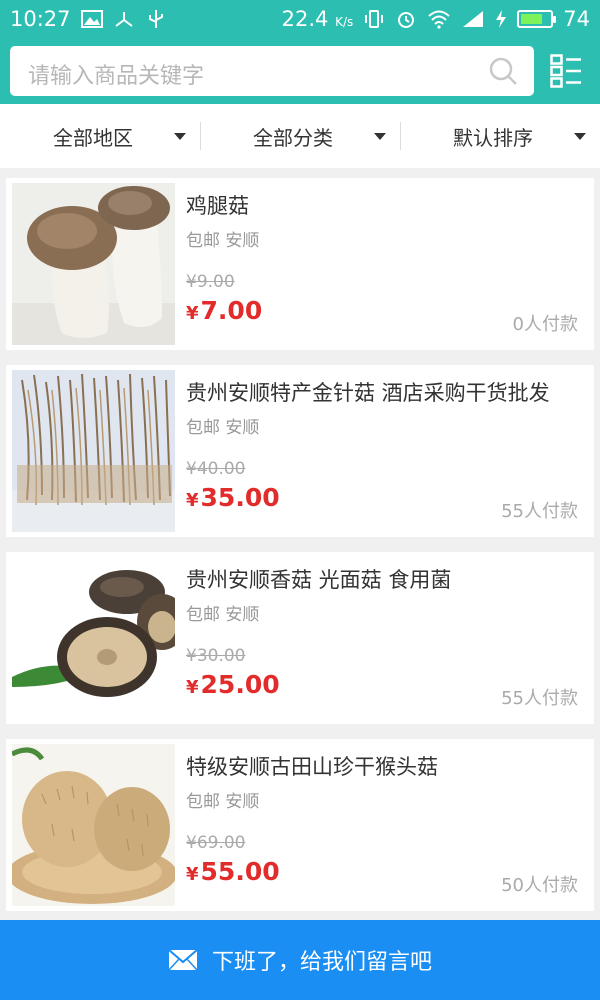 The width and height of the screenshot is (600, 1000). I want to click on header: 请输入商品关键字, so click(300, 71).